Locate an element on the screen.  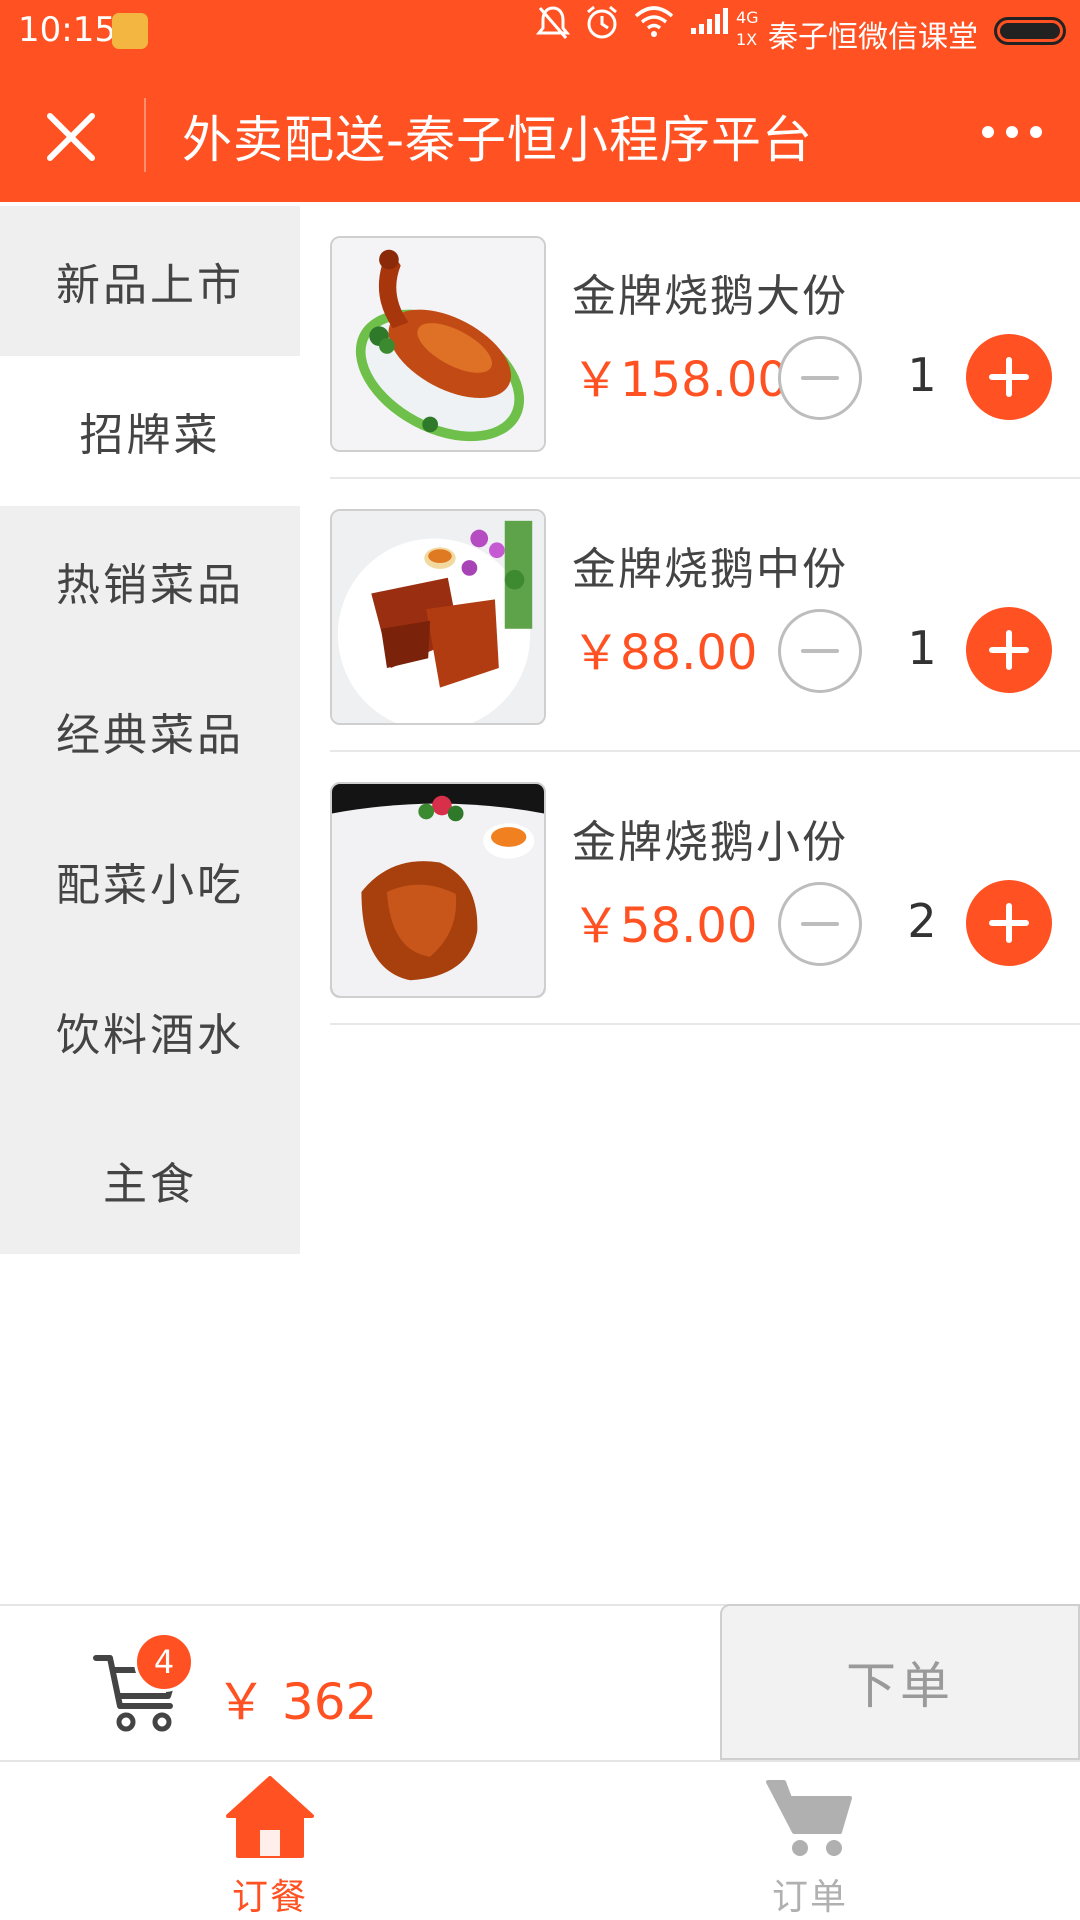
tab-orders: 订单 is located at coordinates (810, 1841).